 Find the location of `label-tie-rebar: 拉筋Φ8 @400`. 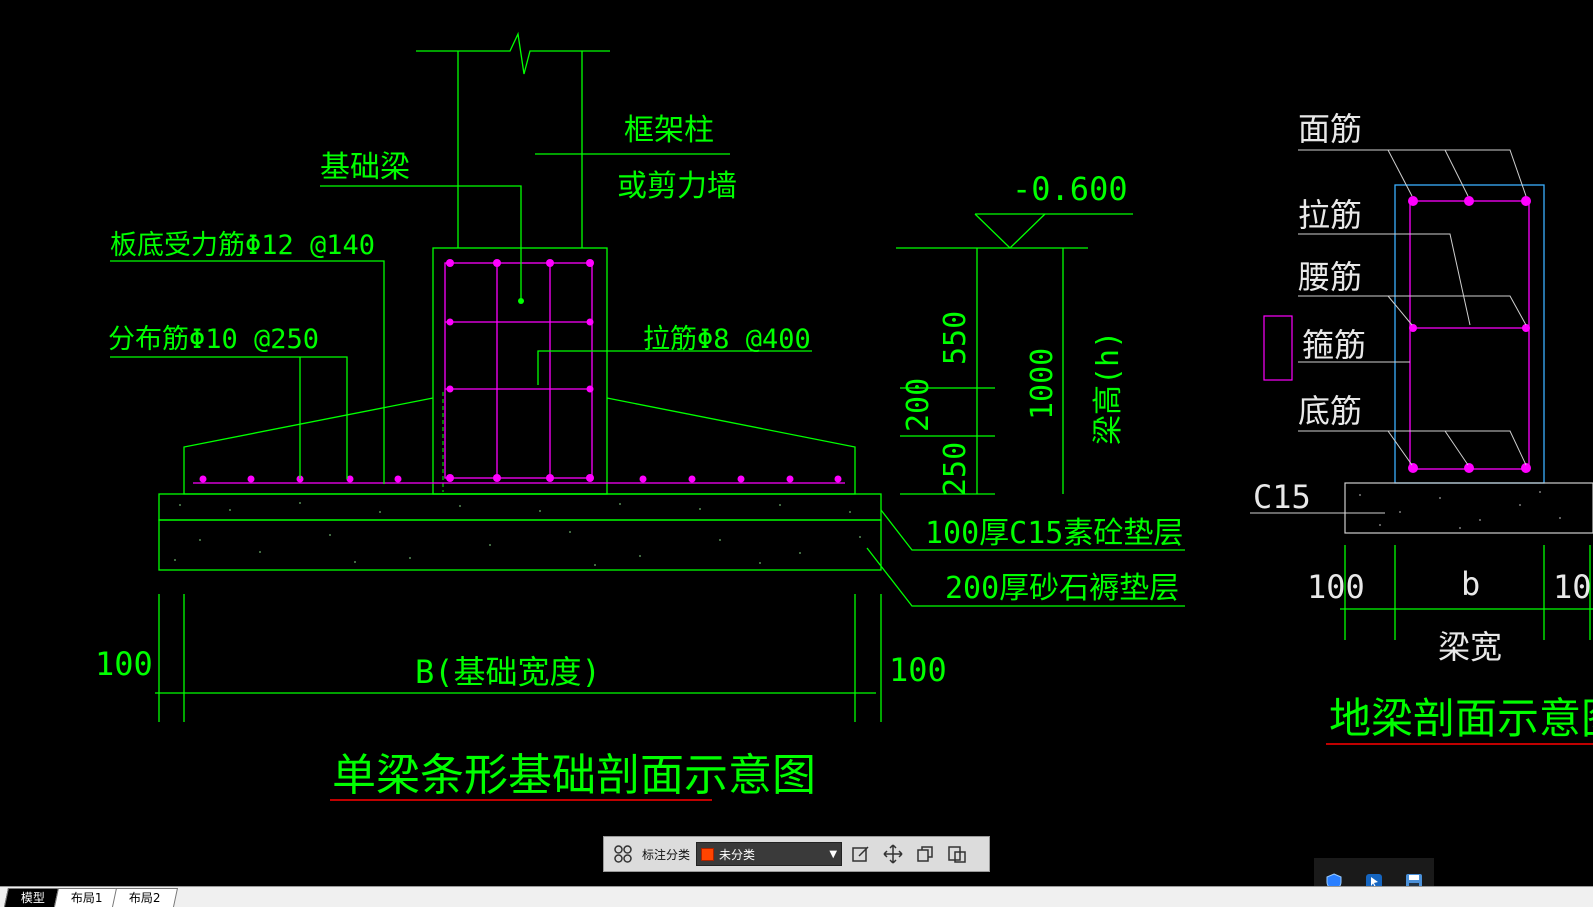

label-tie-rebar: 拉筋Φ8 @400 is located at coordinates (727, 339).